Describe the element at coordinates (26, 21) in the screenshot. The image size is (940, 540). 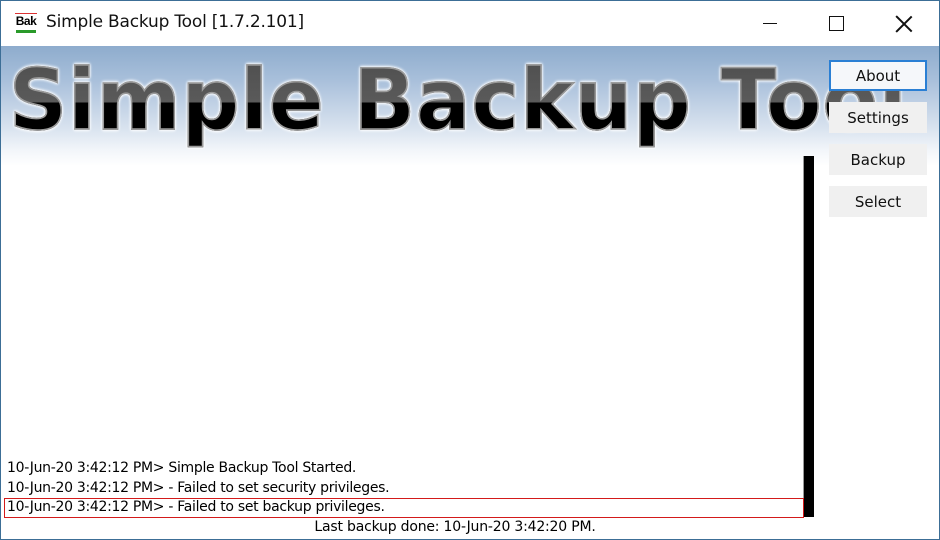
I see `app-icon-label: Bak` at that location.